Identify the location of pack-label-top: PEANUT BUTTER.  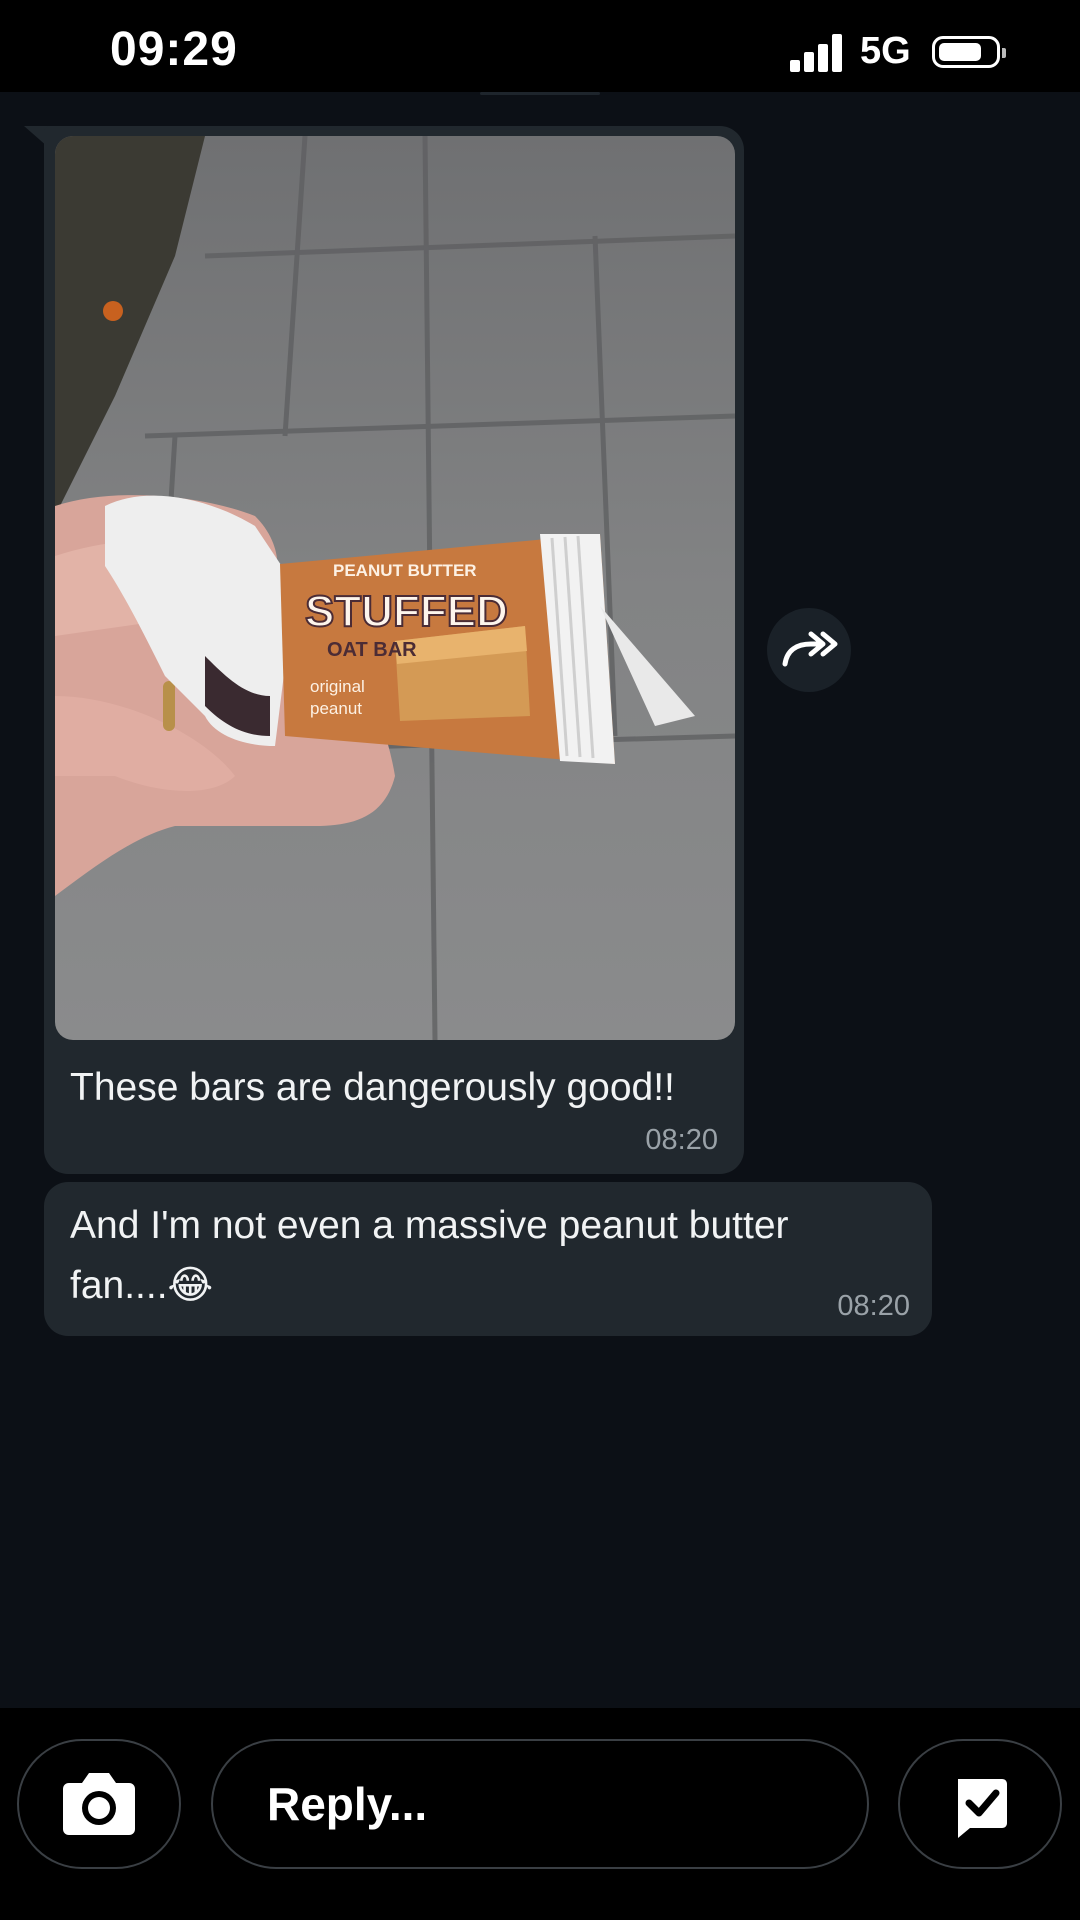
(405, 570).